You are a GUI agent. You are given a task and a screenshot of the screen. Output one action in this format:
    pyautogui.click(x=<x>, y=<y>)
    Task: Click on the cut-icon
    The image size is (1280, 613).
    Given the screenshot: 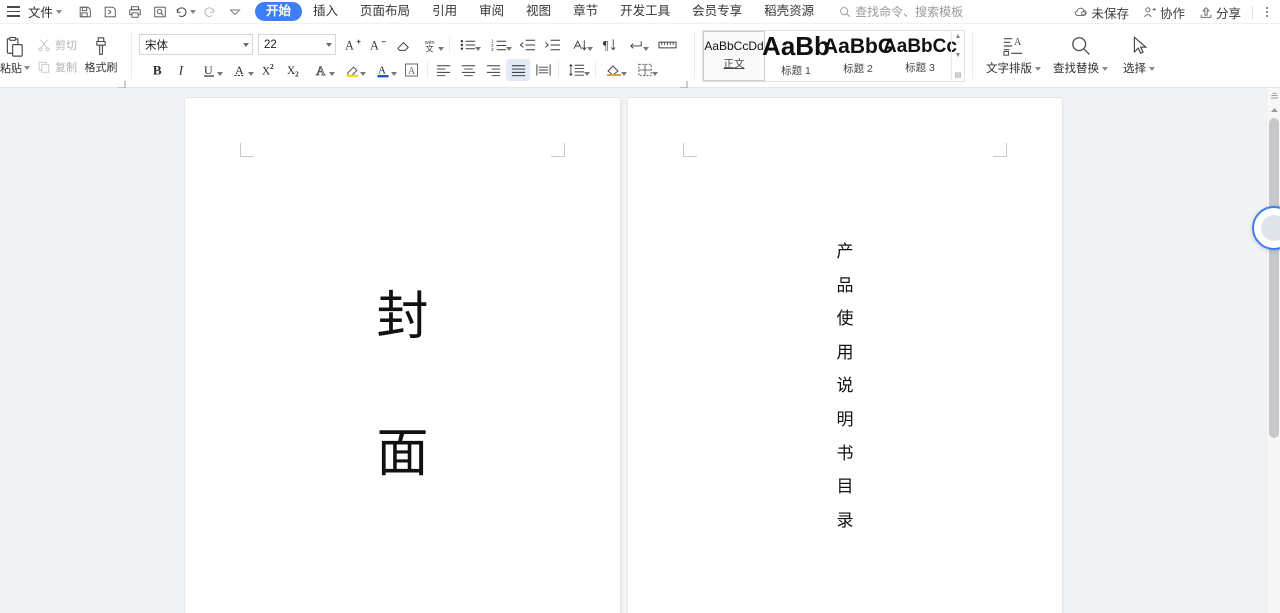 What is the action you would take?
    pyautogui.click(x=44, y=44)
    